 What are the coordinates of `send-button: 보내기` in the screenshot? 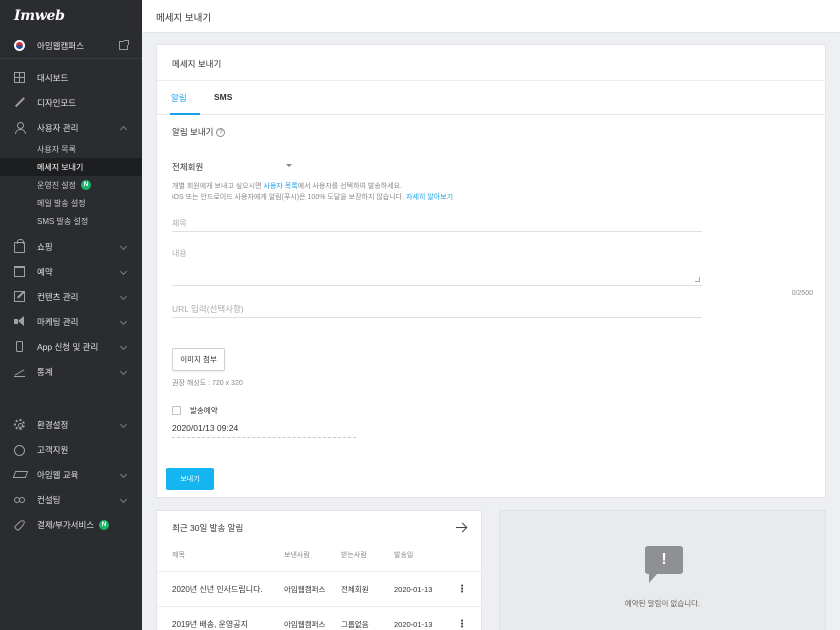 It's located at (190, 479).